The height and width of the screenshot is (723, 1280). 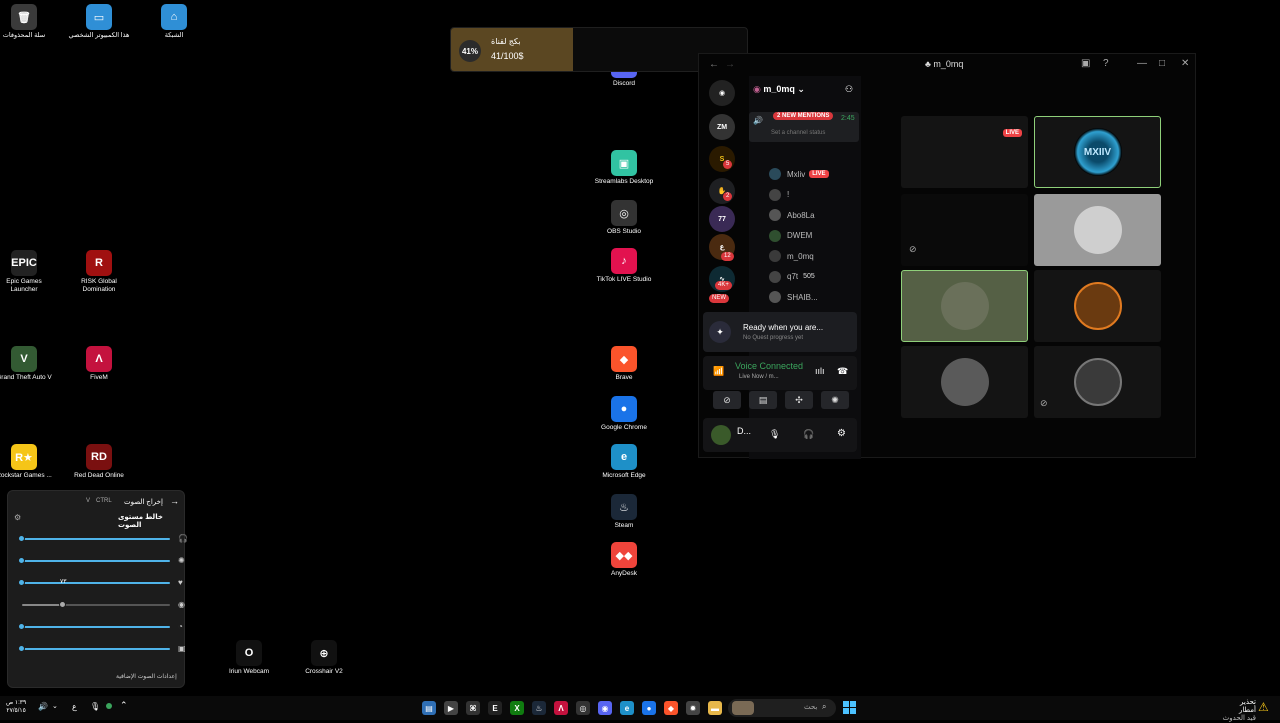 I want to click on volume-slider: ♥, so click(x=102, y=583).